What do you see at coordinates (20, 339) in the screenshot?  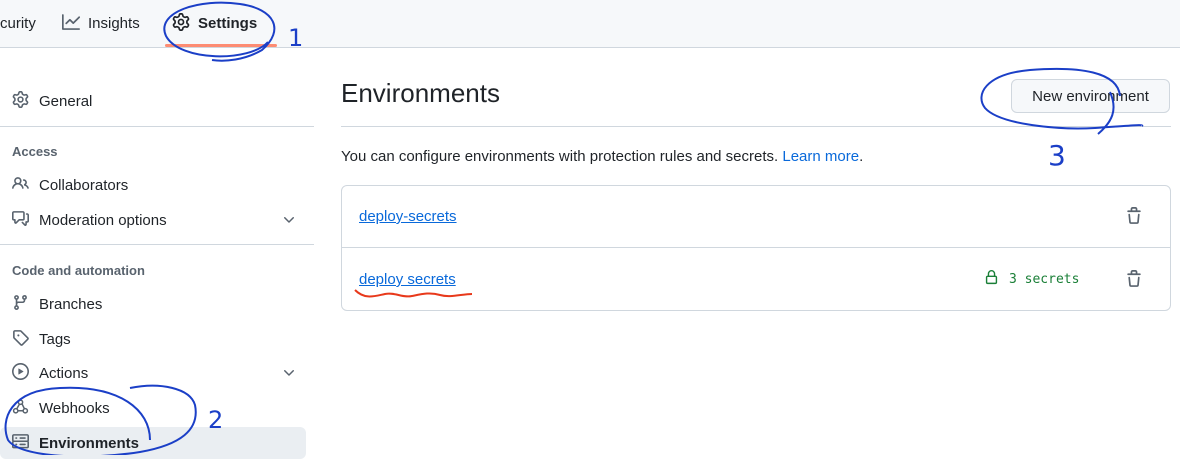 I see `tag-icon` at bounding box center [20, 339].